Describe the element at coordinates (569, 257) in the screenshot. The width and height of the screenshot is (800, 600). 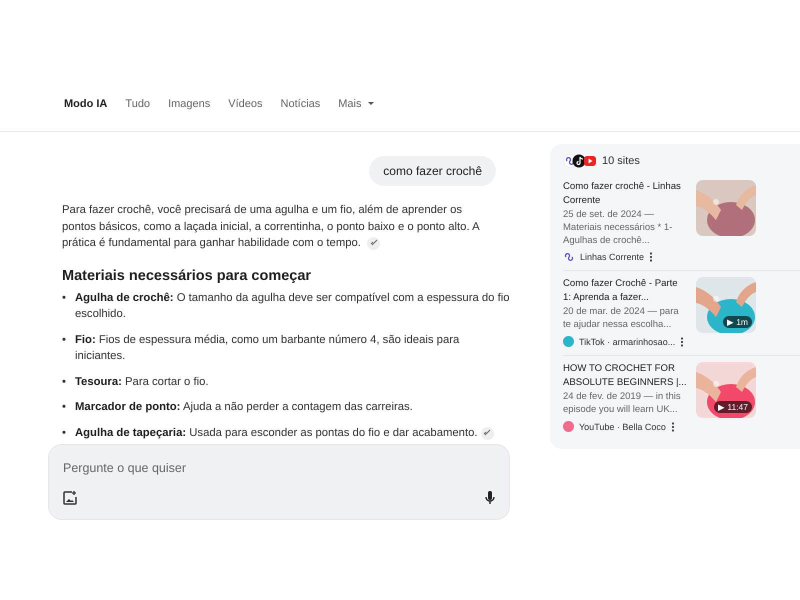
I see `site-logo-icon` at that location.